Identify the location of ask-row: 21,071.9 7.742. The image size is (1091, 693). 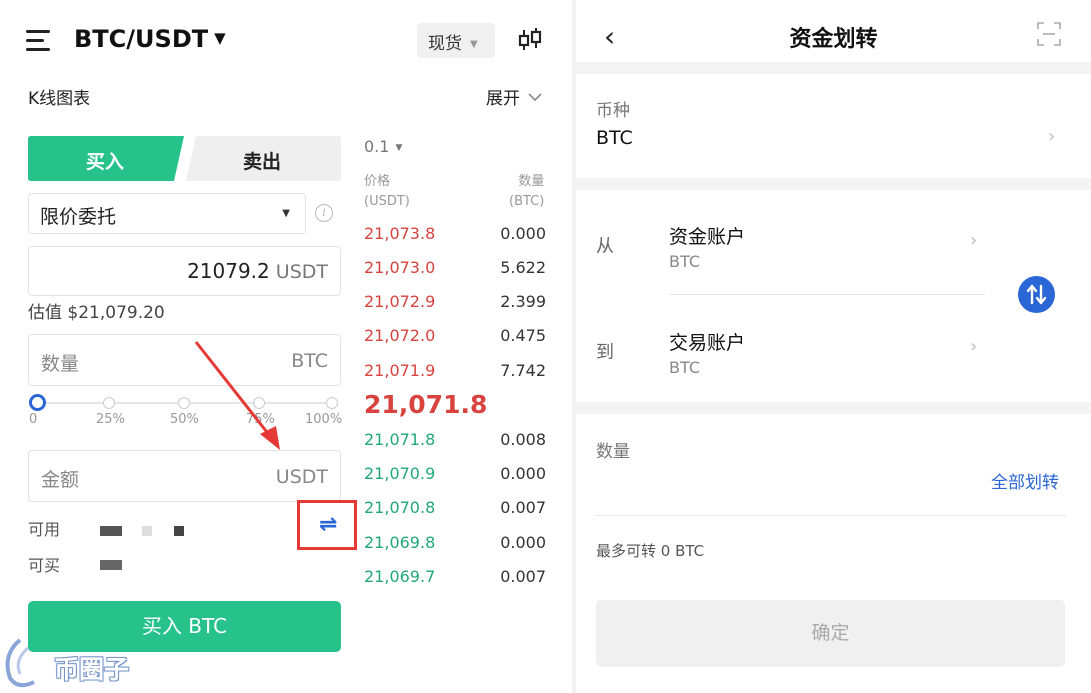
(455, 373).